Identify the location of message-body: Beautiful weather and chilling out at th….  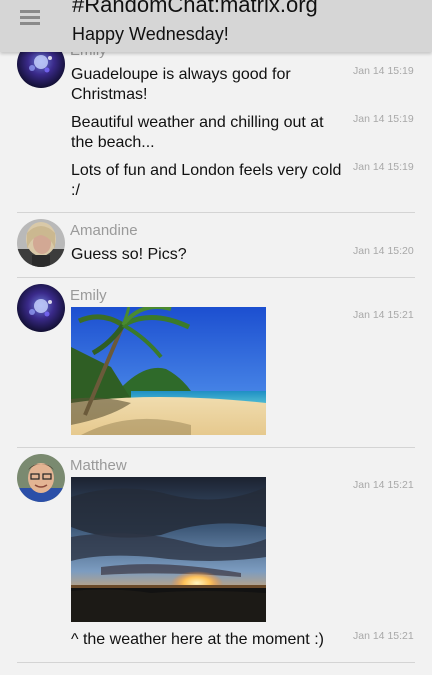
(207, 133).